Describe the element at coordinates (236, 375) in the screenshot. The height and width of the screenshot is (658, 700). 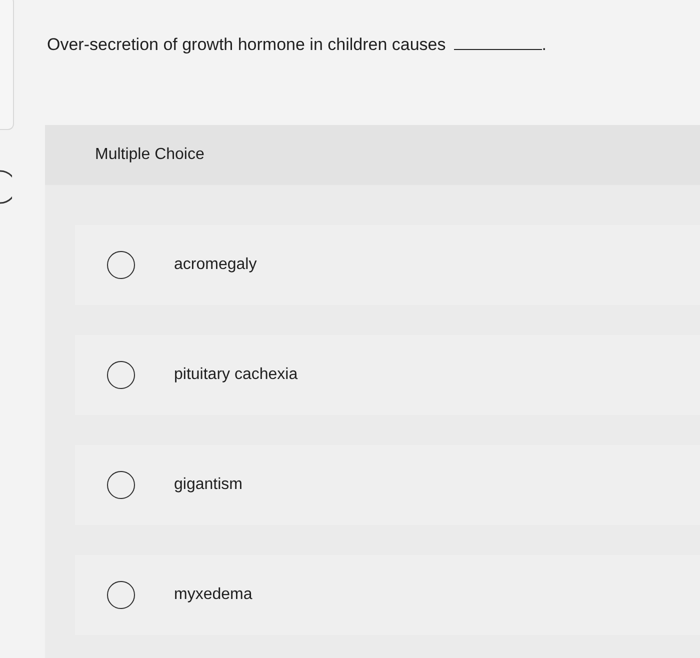
I see `option-label: pituitary cachexia` at that location.